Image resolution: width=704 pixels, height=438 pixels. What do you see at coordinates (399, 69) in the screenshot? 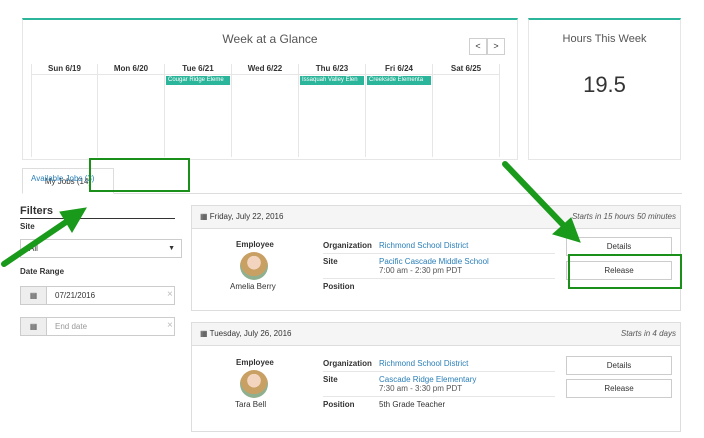
I see `day-header: Fri 6/24` at bounding box center [399, 69].